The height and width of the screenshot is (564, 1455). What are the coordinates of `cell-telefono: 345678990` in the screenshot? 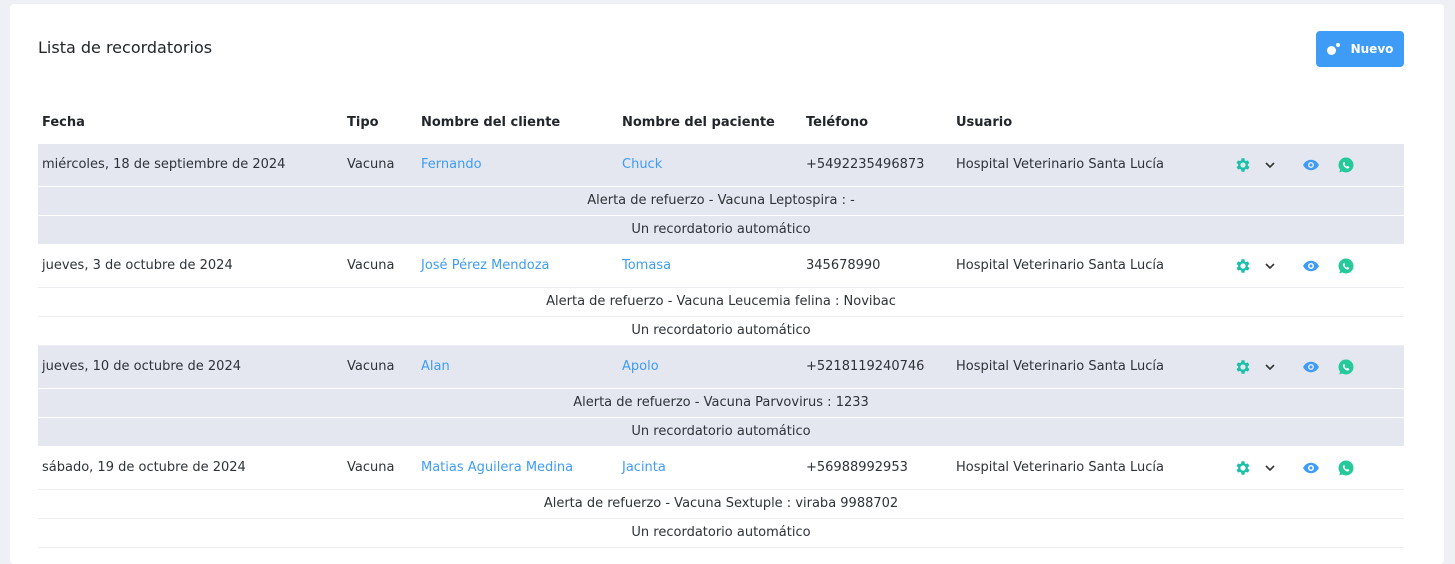 It's located at (843, 265).